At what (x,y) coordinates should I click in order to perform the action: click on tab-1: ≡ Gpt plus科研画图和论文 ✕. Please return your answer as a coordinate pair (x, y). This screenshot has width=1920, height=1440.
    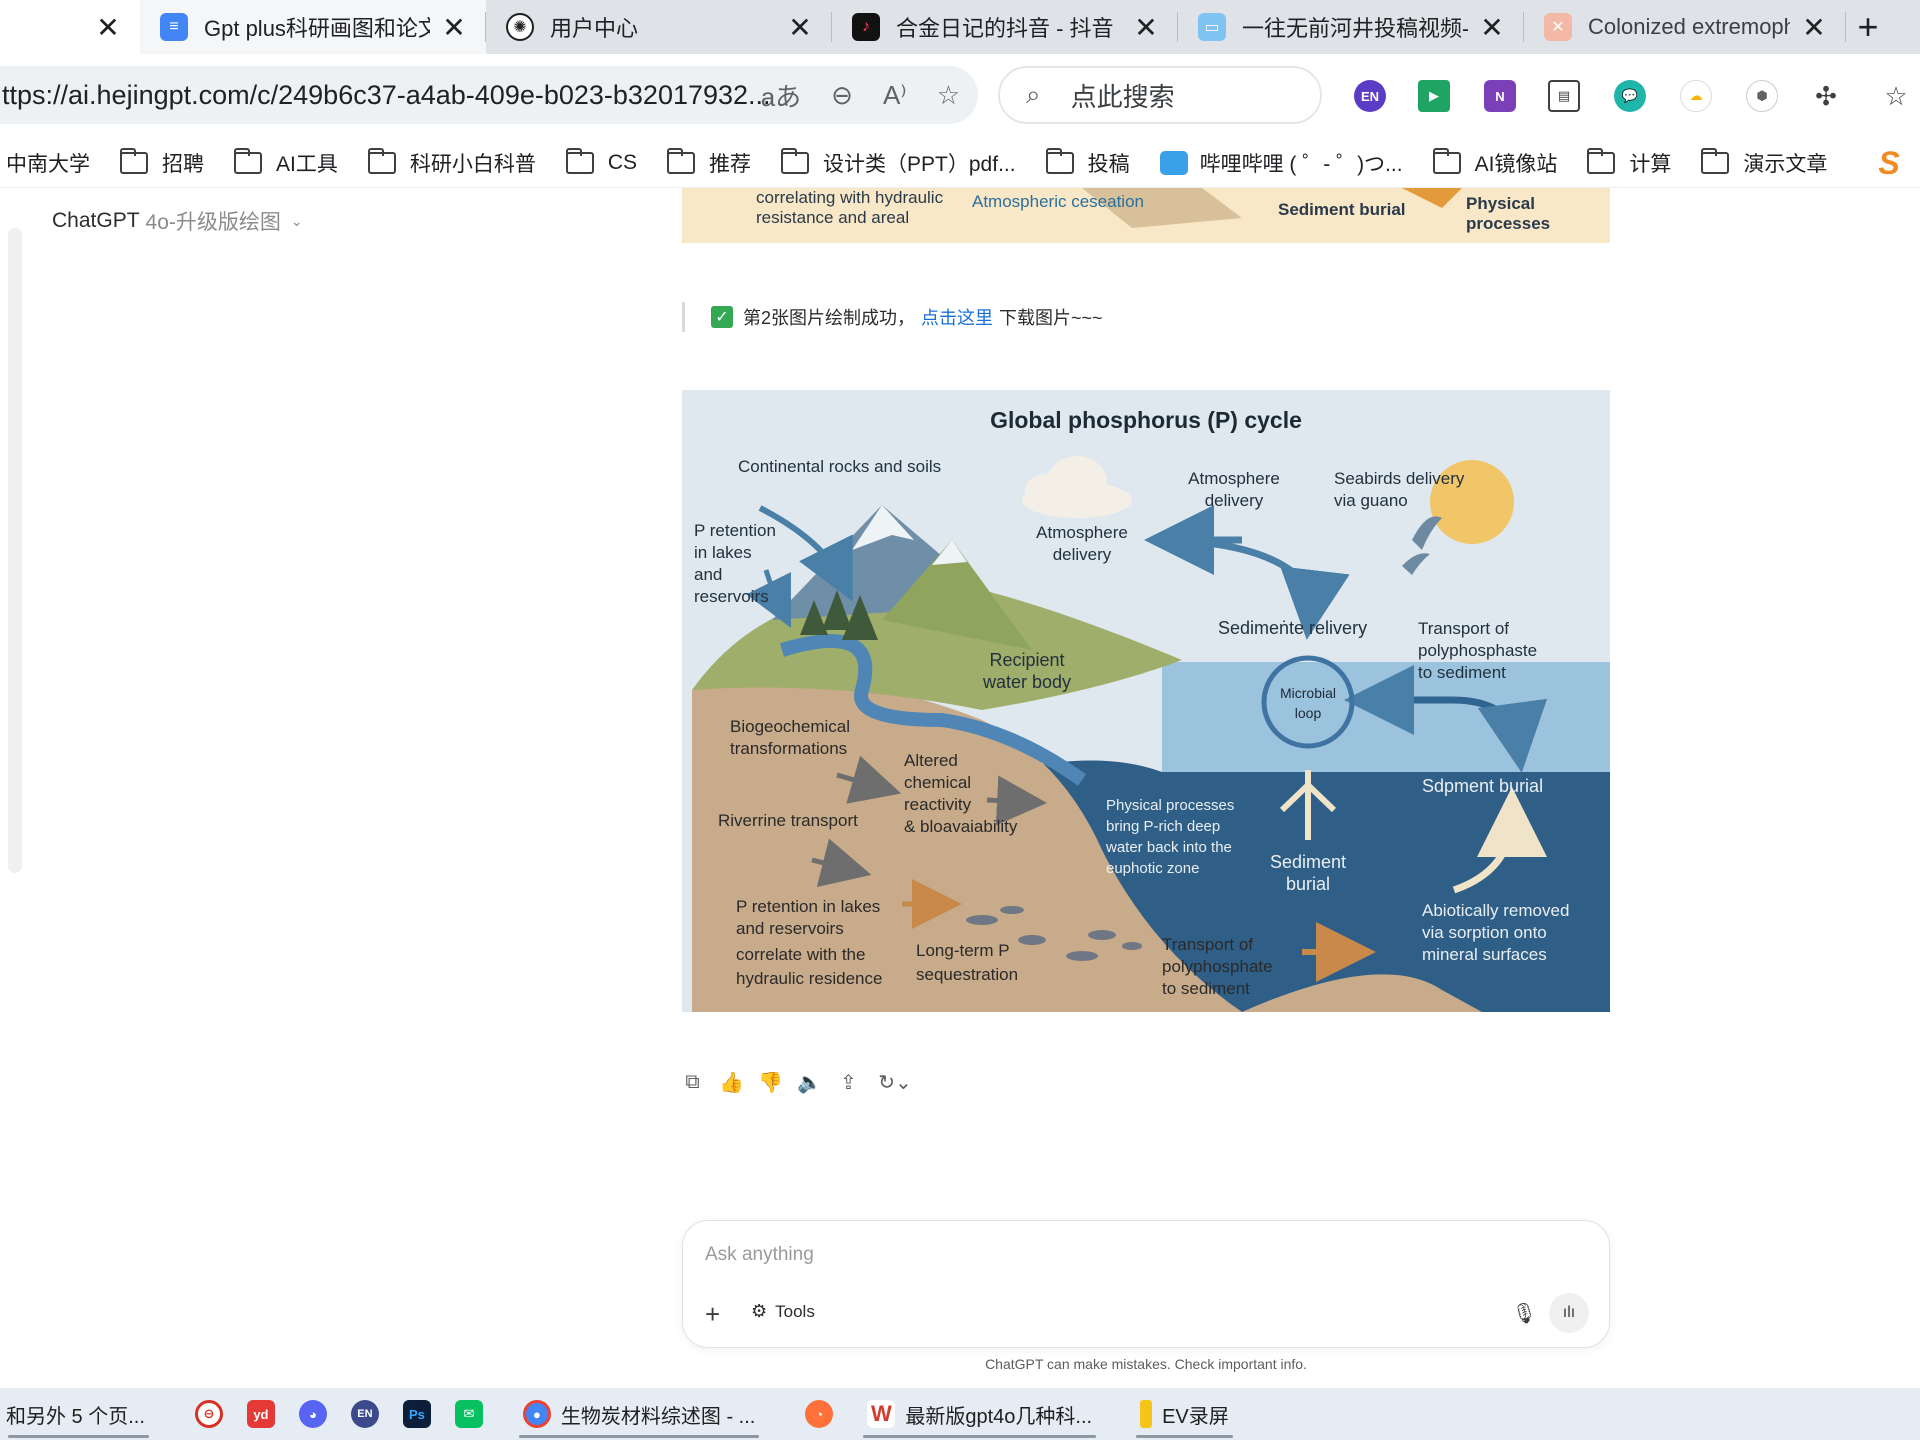
    Looking at the image, I should click on (313, 27).